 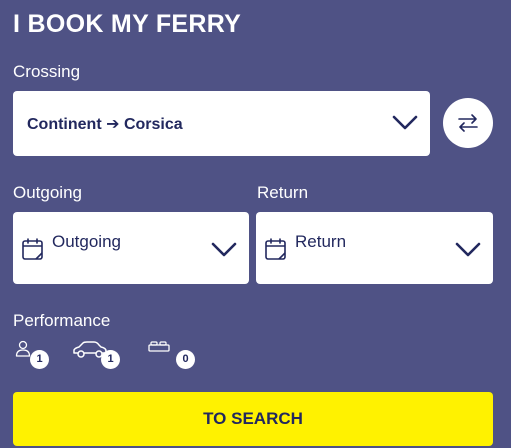 I want to click on search-button: TO SEARCH, so click(x=253, y=419).